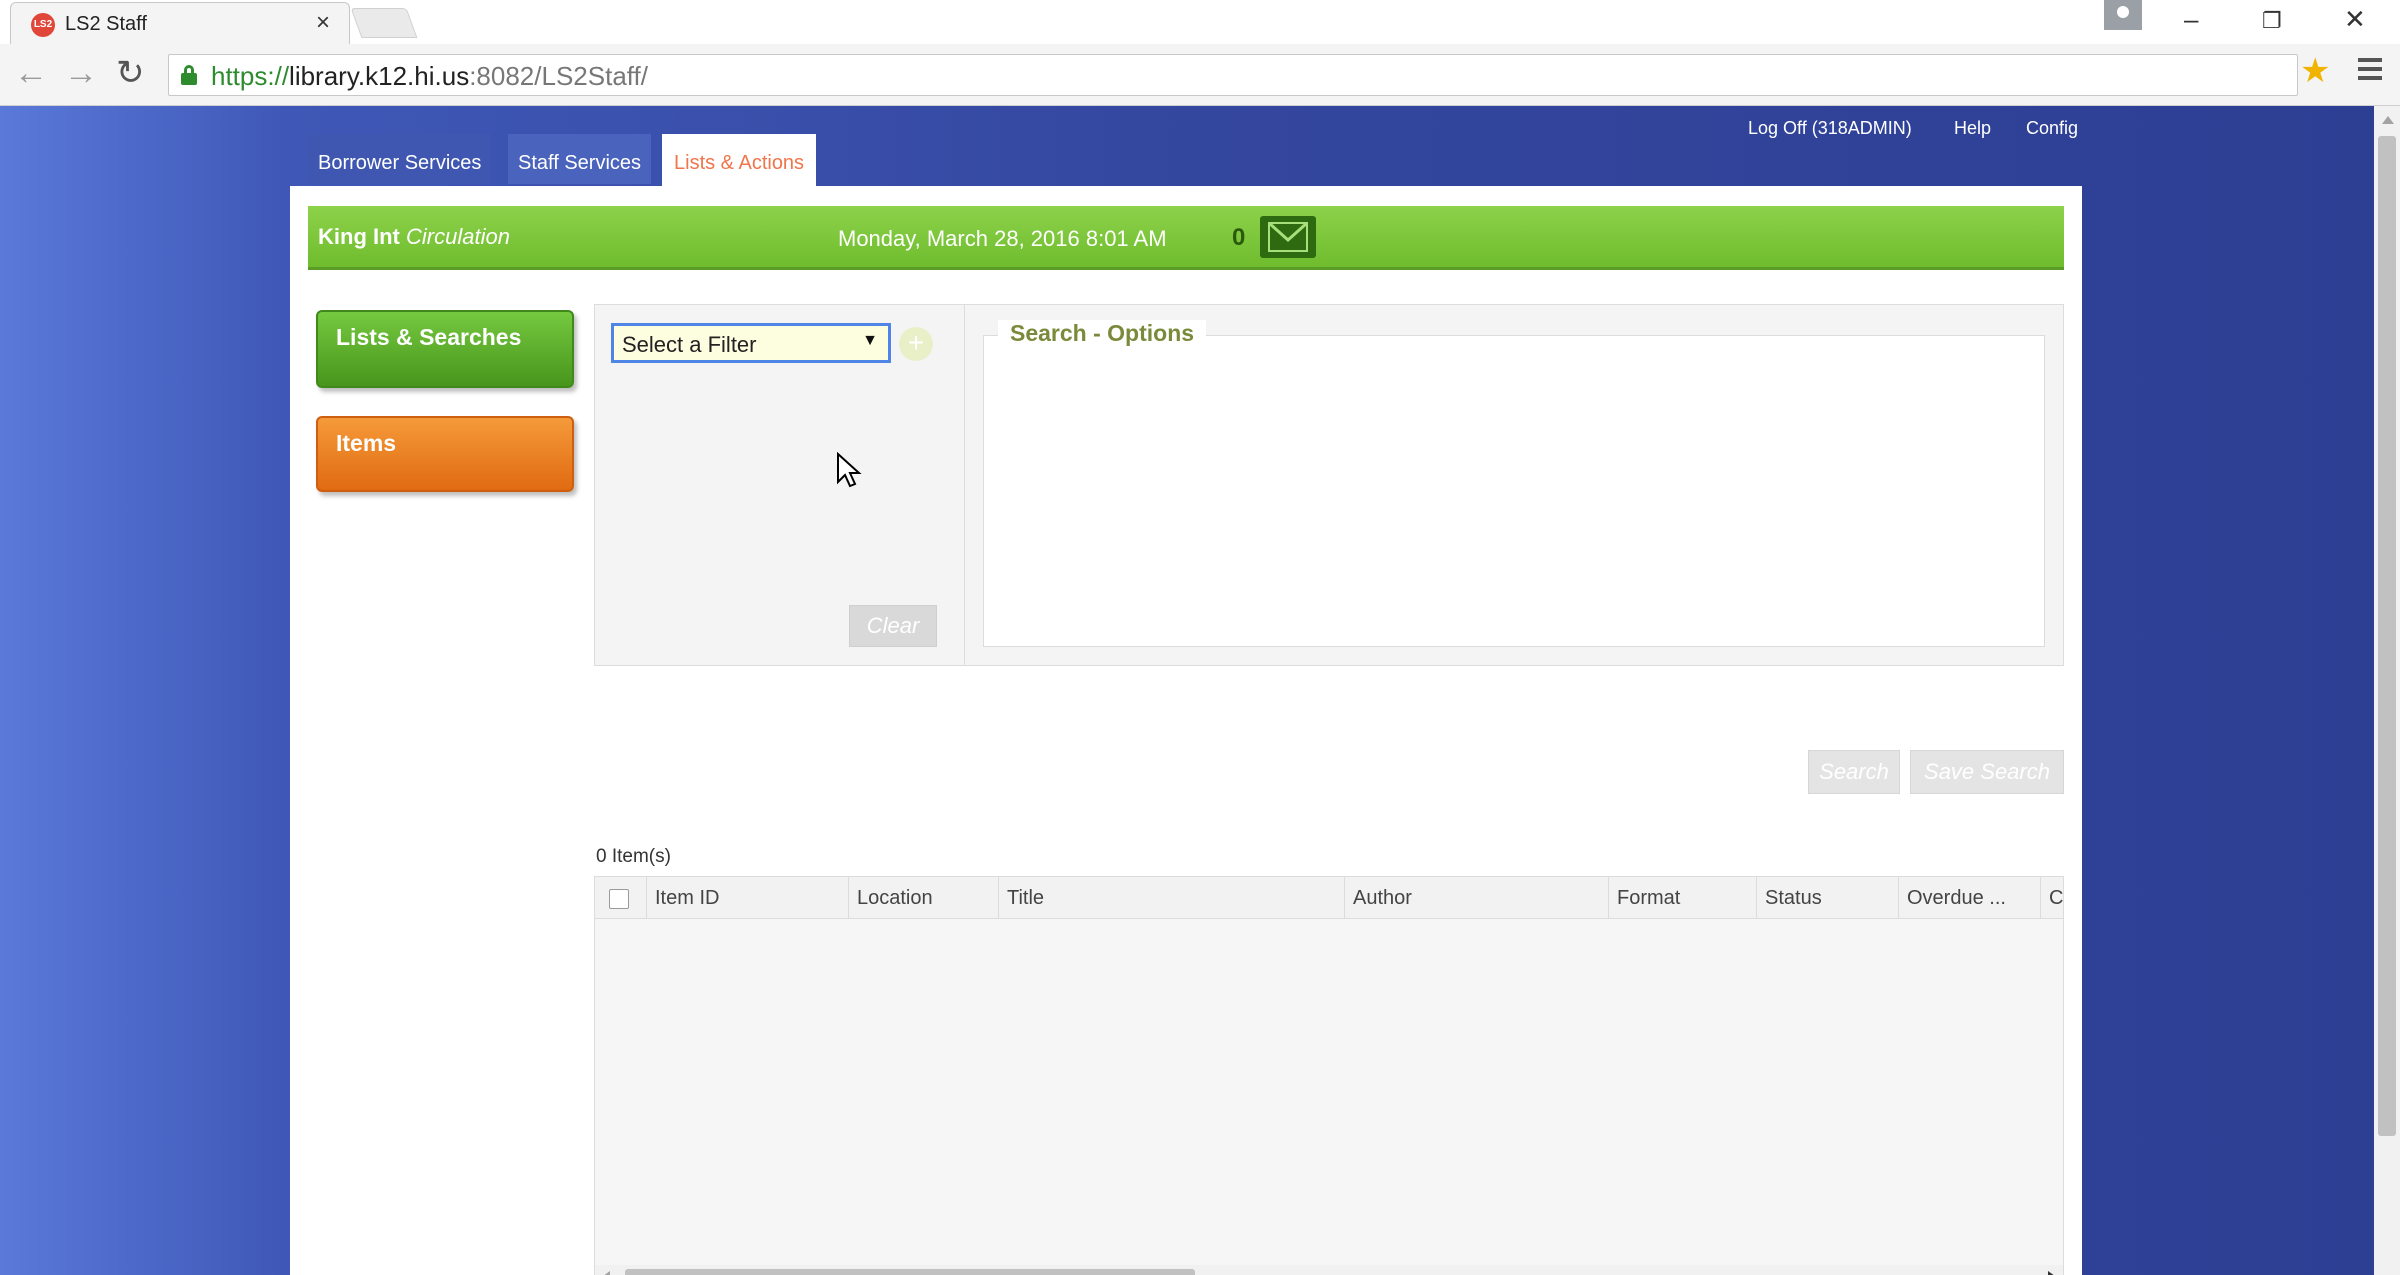 The height and width of the screenshot is (1275, 2400). What do you see at coordinates (379, 76) in the screenshot?
I see `url-host: library.k12.hi.us` at bounding box center [379, 76].